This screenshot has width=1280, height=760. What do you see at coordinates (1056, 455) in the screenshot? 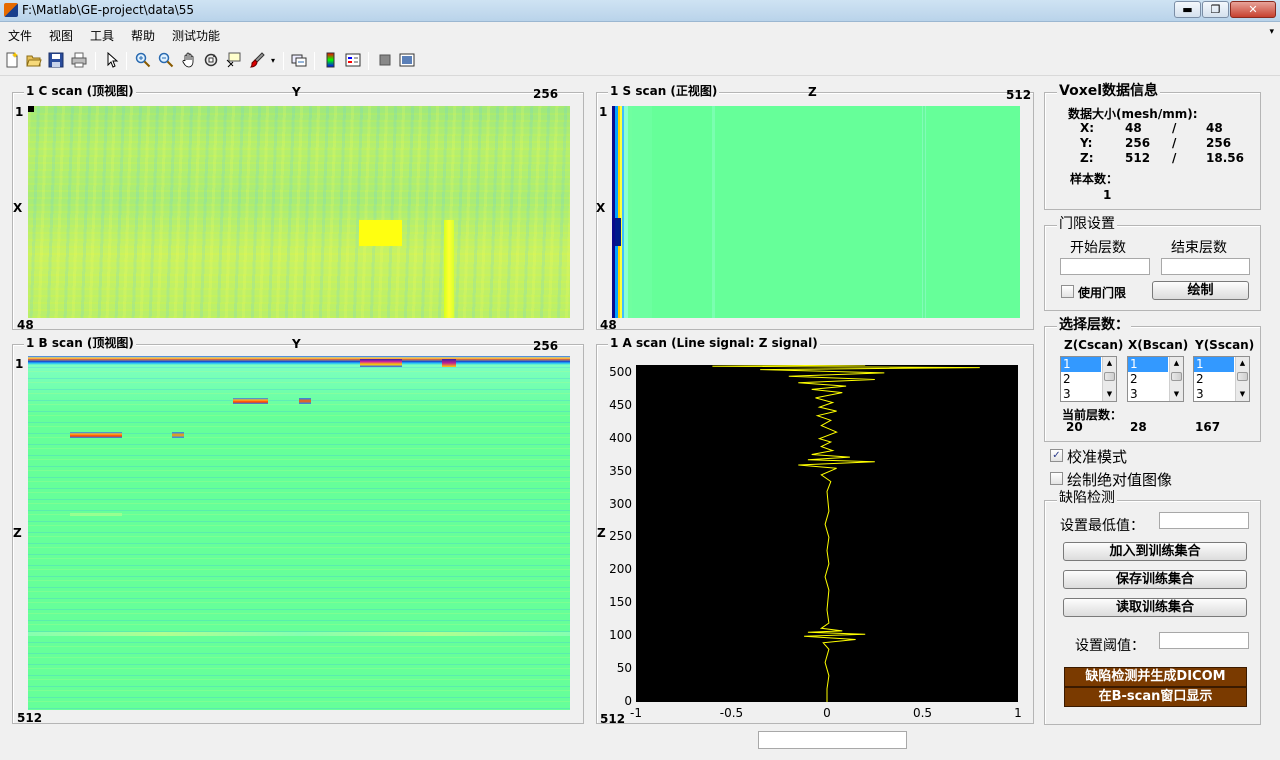
I see `calibration-mode-checkbox: ✓` at bounding box center [1056, 455].